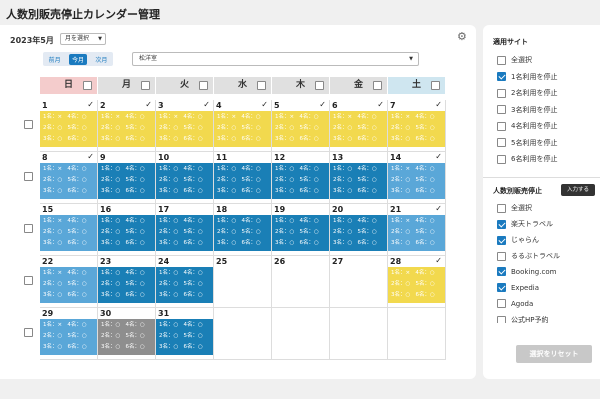 Image resolution: width=600 pixels, height=399 pixels. I want to click on option-label: 5名利用を停止, so click(534, 142).